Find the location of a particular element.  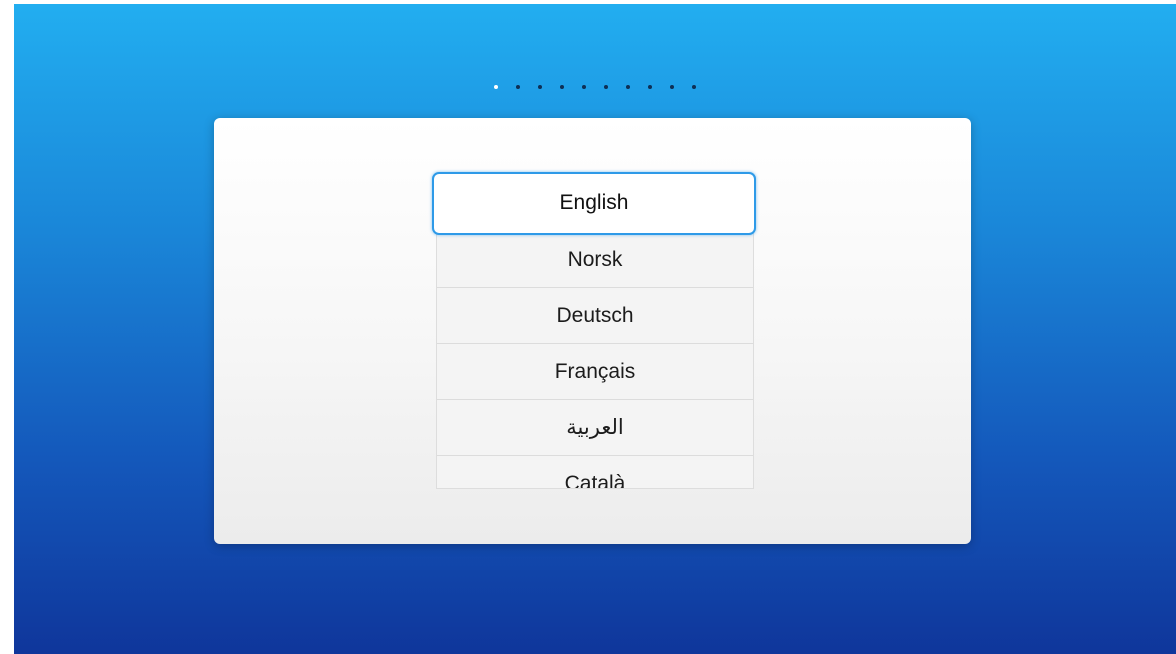

language-option-catala: Català is located at coordinates (595, 472).